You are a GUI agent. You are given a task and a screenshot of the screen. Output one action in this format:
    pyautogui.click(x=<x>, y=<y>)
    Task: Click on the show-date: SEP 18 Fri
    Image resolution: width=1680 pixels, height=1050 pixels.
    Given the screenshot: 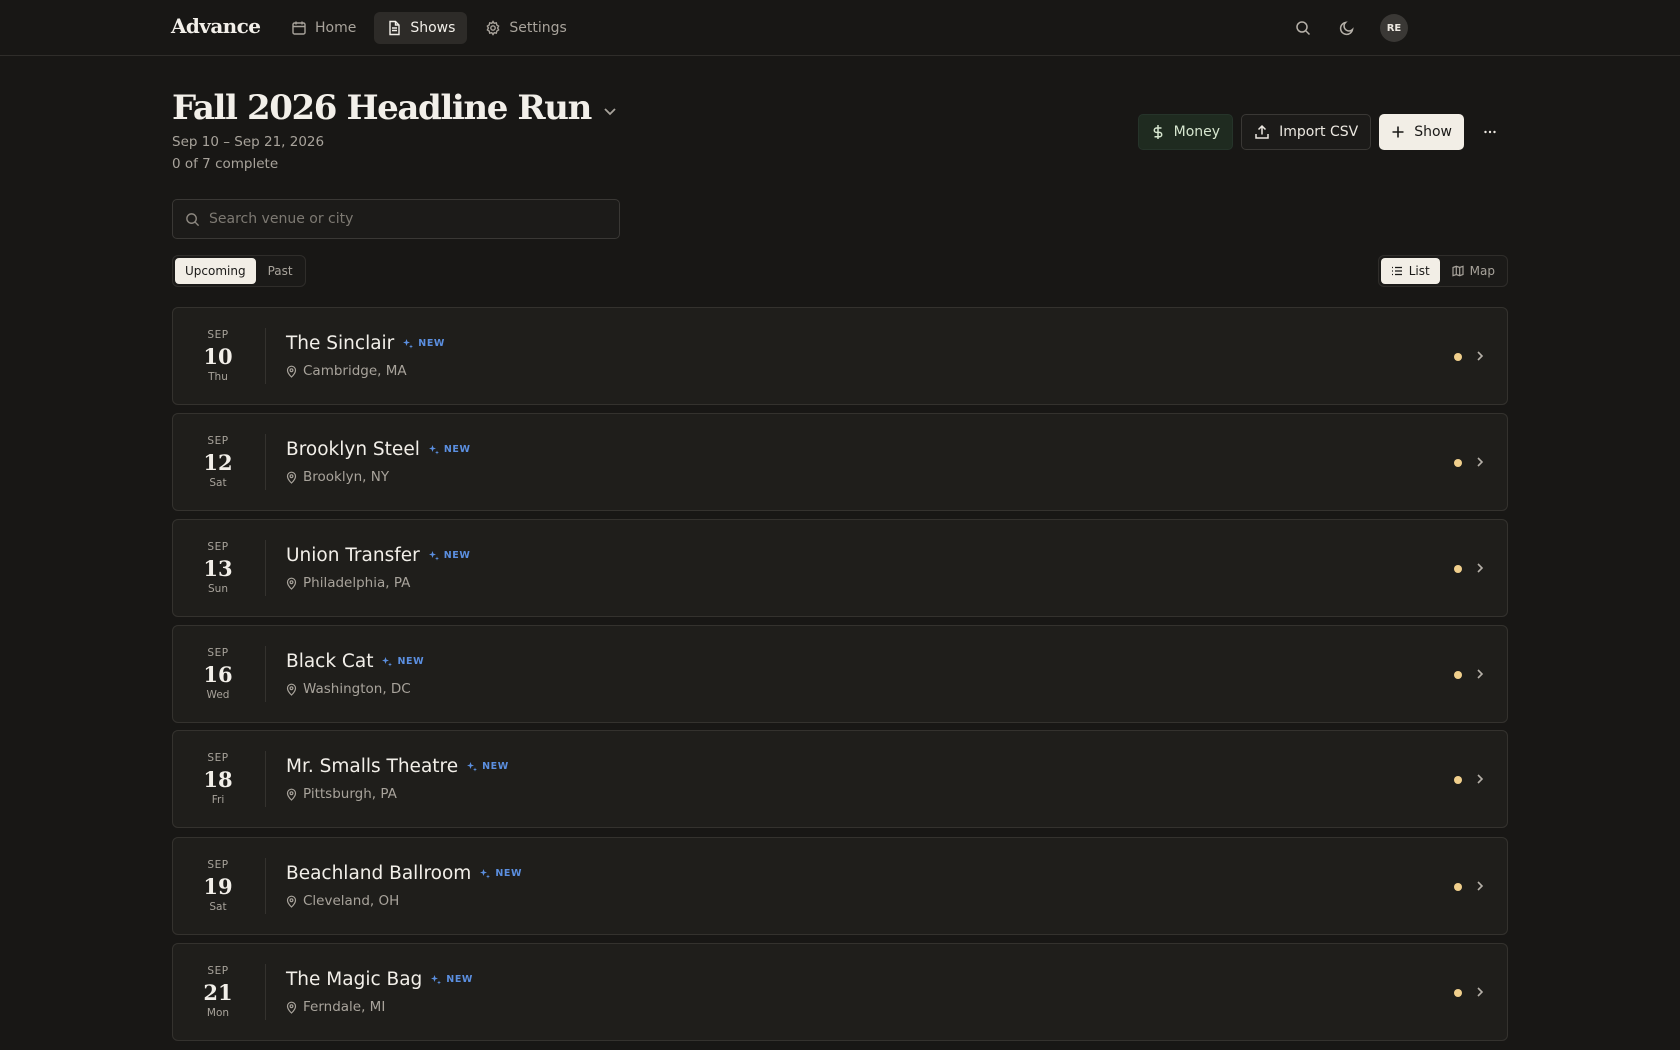 What is the action you would take?
    pyautogui.click(x=218, y=779)
    